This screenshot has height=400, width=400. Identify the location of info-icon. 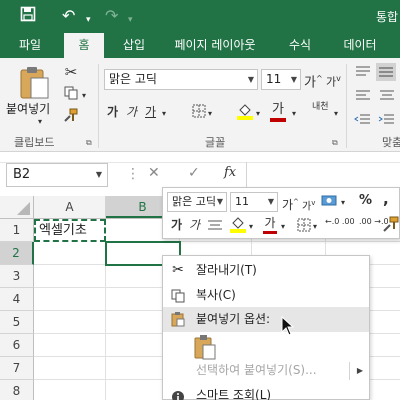
(178, 394).